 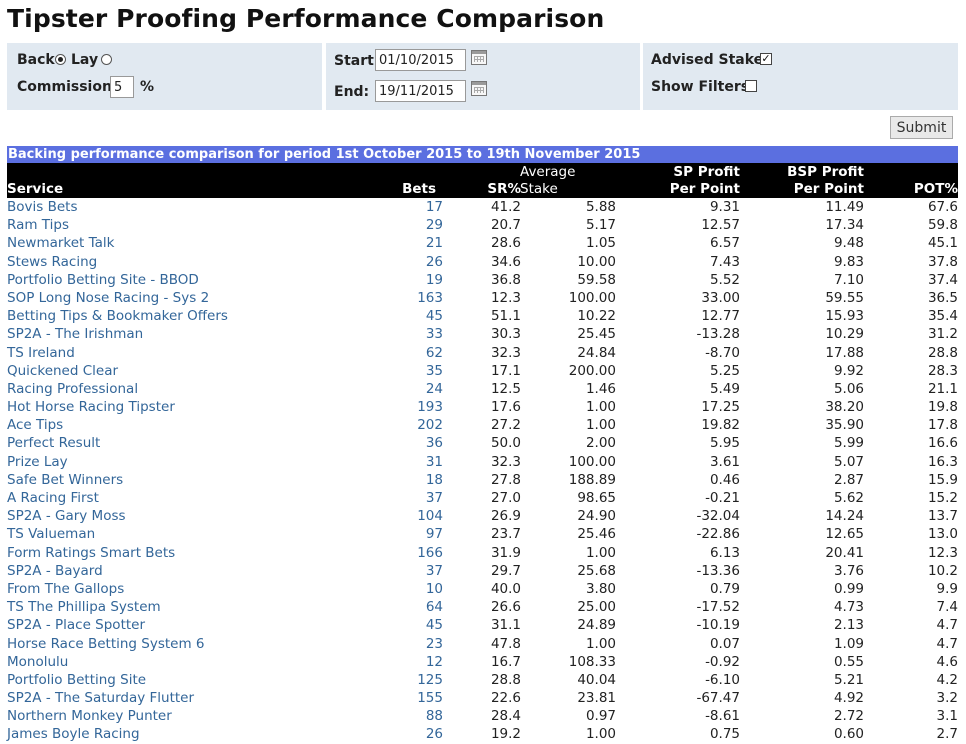 I want to click on sr-cell: 28.6, so click(x=505, y=243).